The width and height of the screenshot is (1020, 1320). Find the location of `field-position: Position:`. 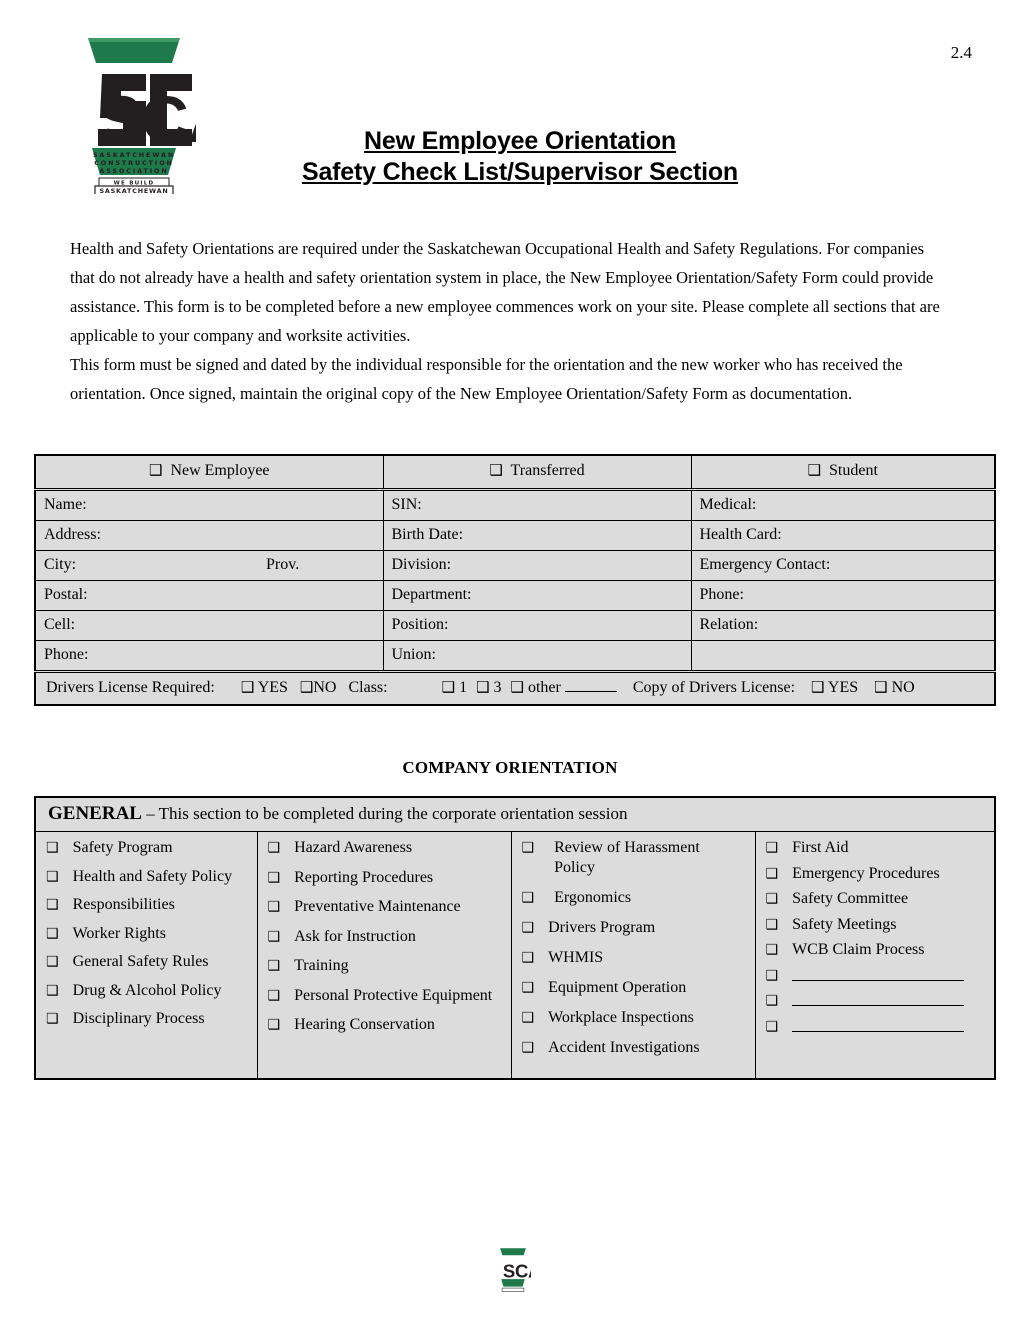

field-position: Position: is located at coordinates (537, 625).